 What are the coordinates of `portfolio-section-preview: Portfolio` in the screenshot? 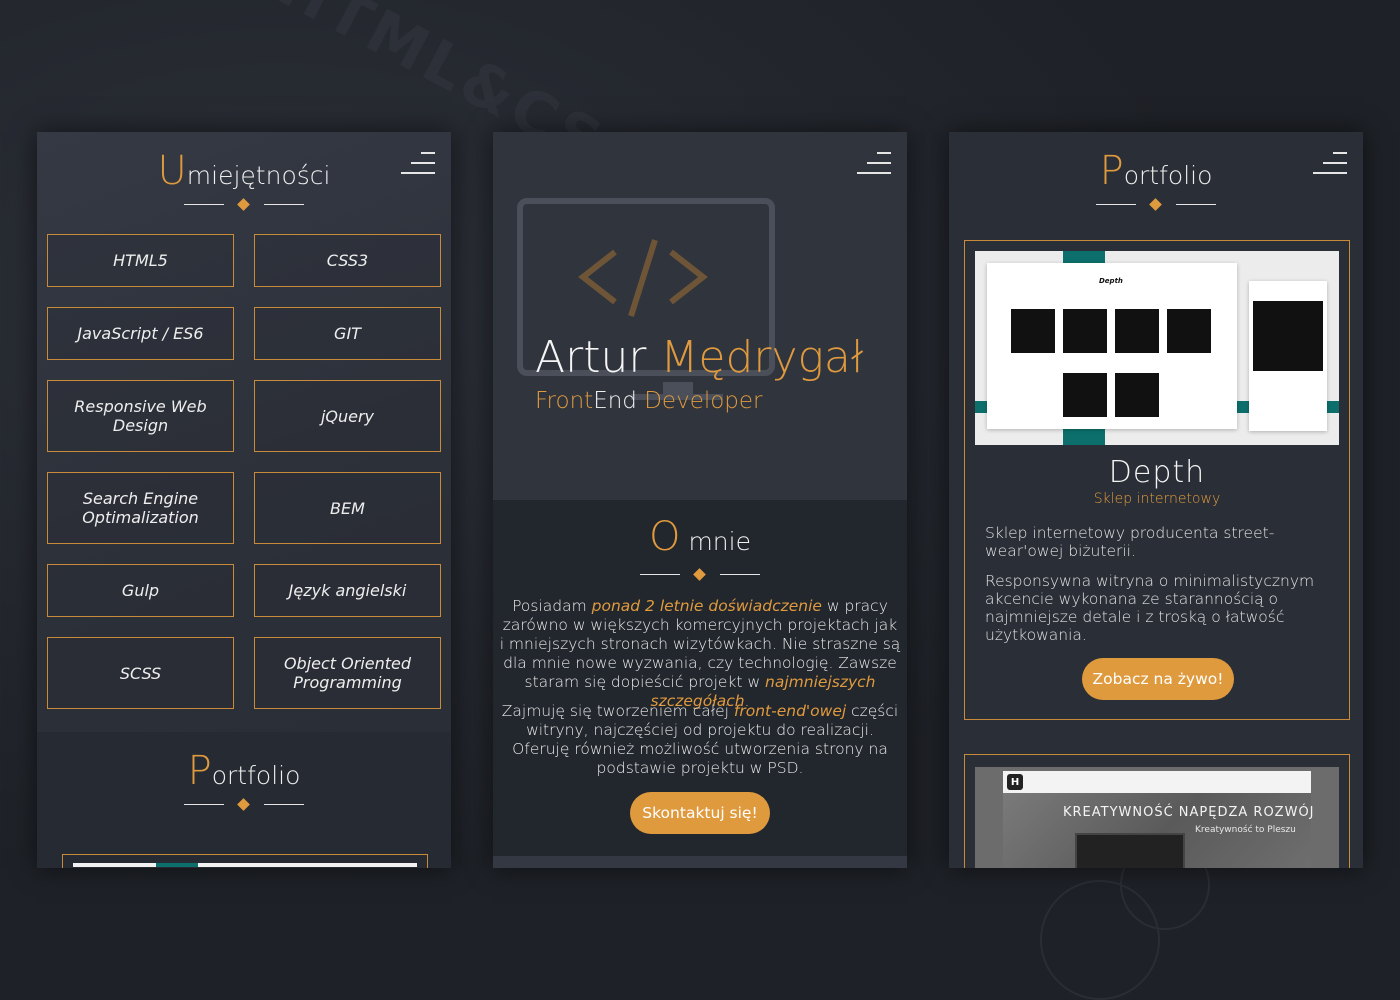 It's located at (244, 800).